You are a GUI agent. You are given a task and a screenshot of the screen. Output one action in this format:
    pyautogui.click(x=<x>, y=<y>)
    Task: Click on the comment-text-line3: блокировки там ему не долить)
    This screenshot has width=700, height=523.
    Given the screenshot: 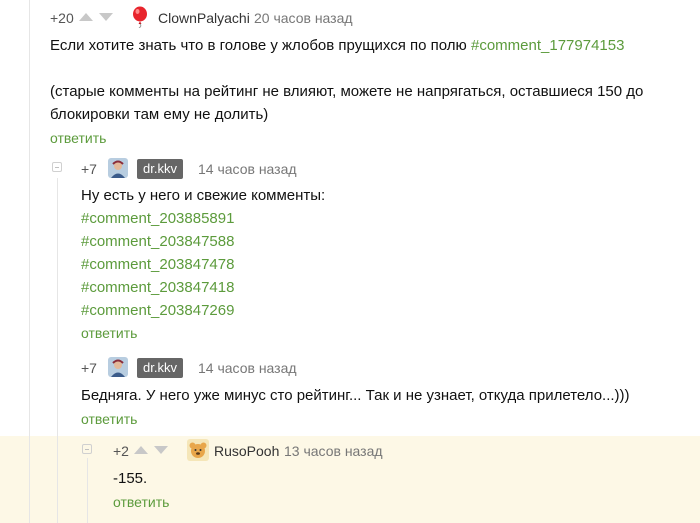 What is the action you would take?
    pyautogui.click(x=159, y=114)
    